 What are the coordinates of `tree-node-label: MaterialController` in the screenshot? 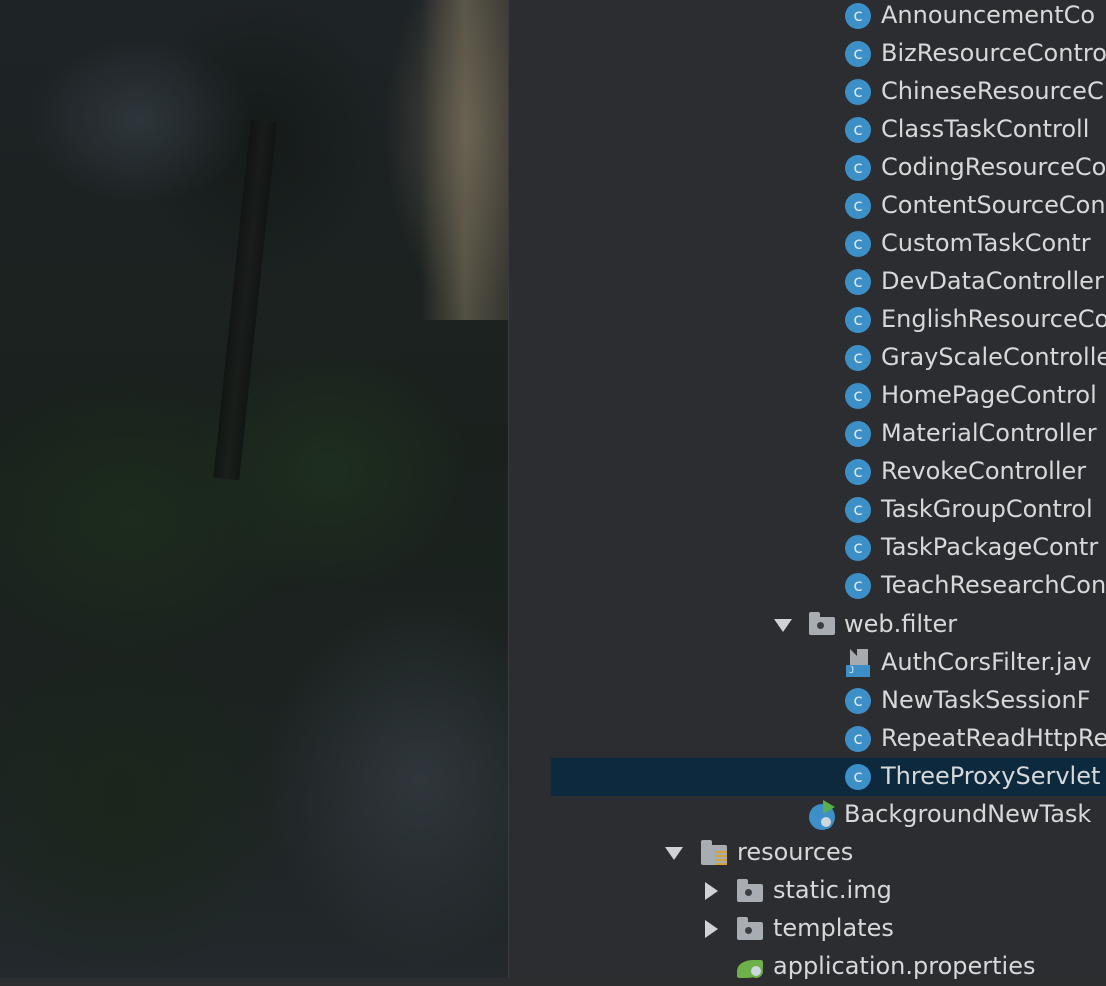 It's located at (989, 433).